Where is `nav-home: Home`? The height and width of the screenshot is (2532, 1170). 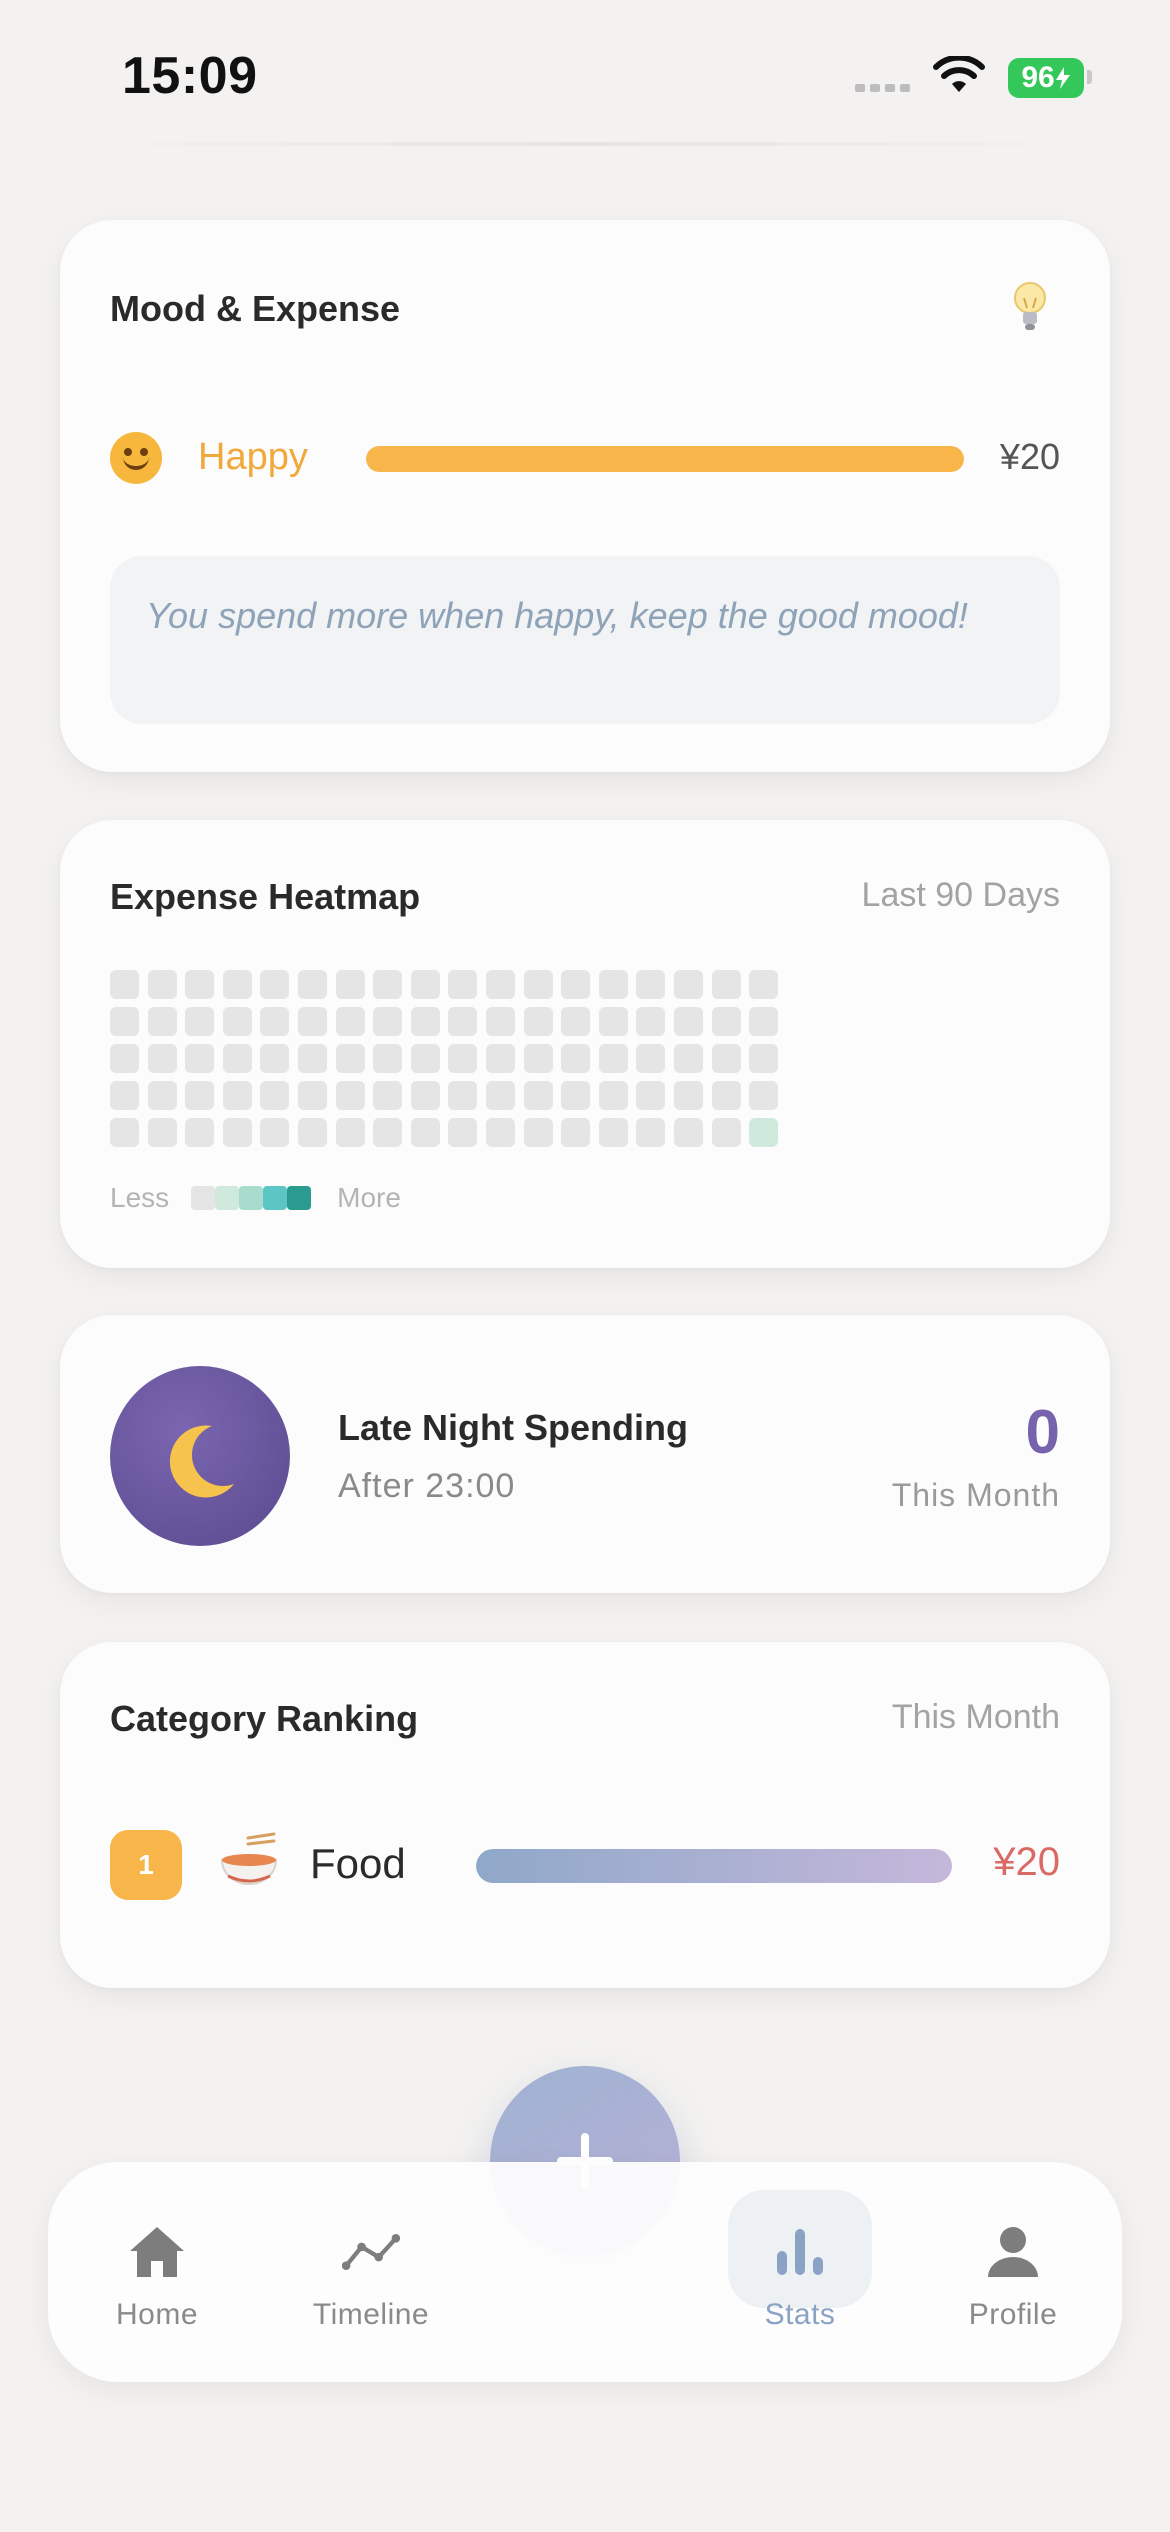
nav-home: Home is located at coordinates (157, 2277).